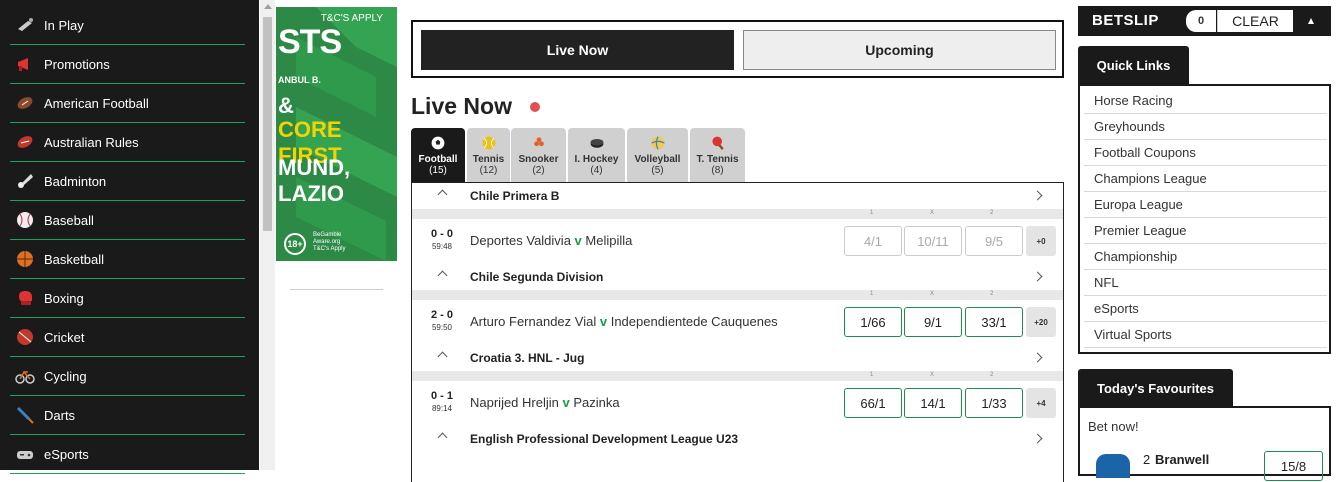 The width and height of the screenshot is (1339, 482). I want to click on odds-button-draw: 14/1, so click(933, 403).